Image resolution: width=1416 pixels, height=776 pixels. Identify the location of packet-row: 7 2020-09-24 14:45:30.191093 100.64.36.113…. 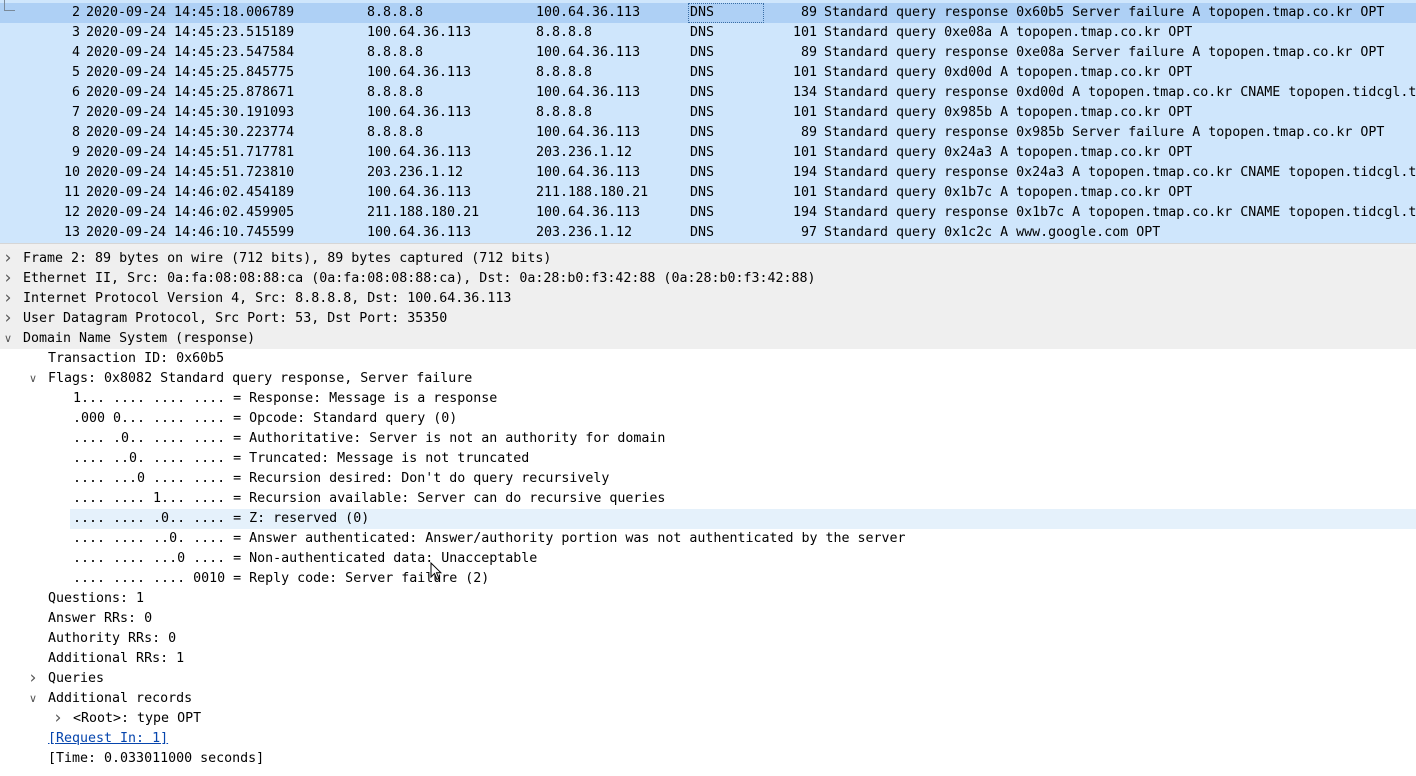
(708, 113).